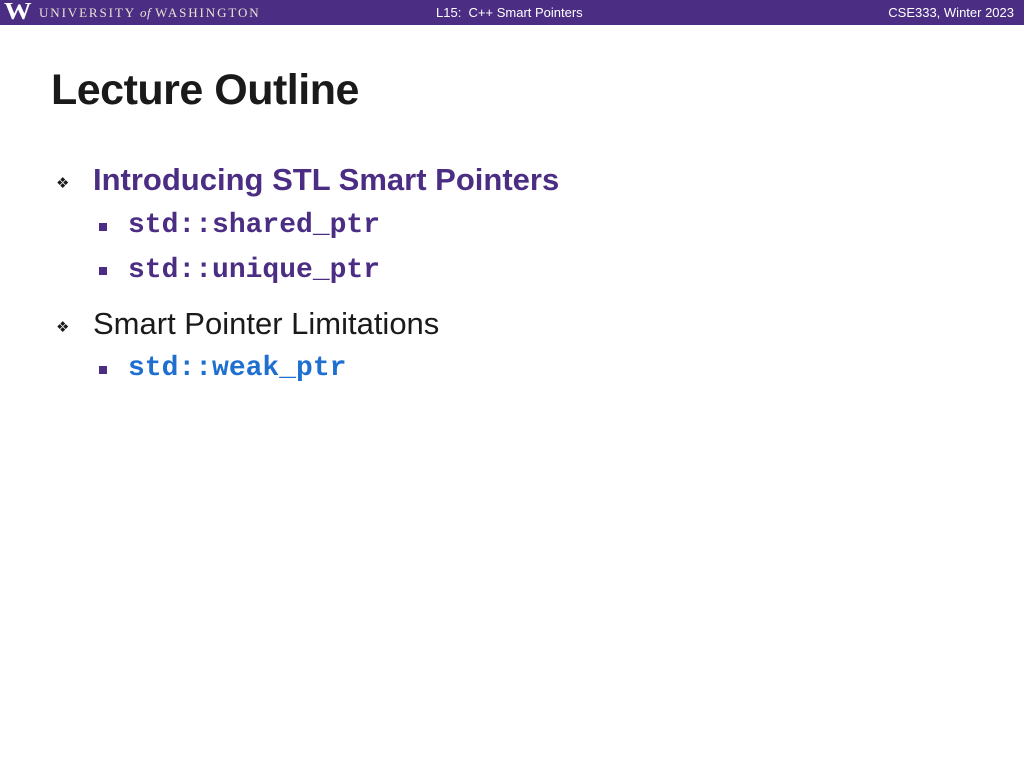 This screenshot has width=1024, height=768. I want to click on outline-item-smart-pointers: Introducing STL Smart Pointers, so click(326, 179).